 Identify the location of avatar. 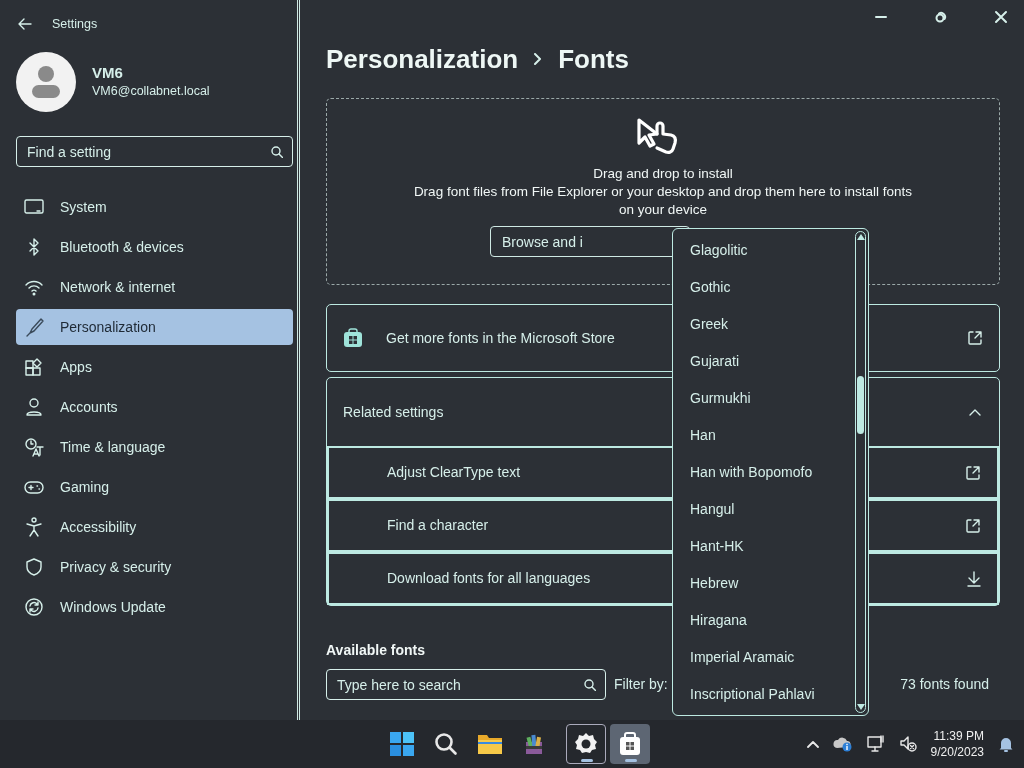
(46, 82).